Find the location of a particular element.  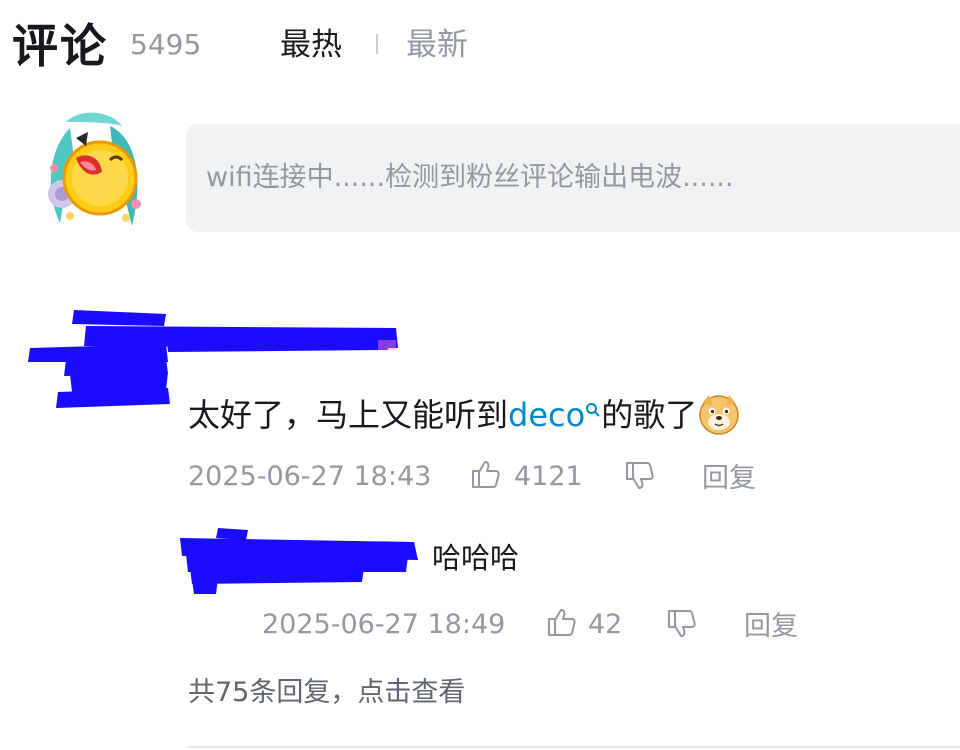

avatar-image is located at coordinates (94, 169).